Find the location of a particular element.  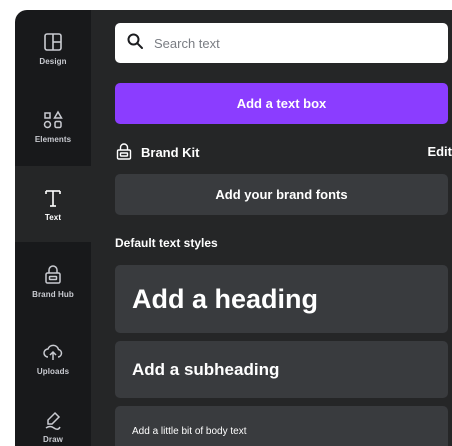

sidebar-item-design: Design is located at coordinates (53, 48).